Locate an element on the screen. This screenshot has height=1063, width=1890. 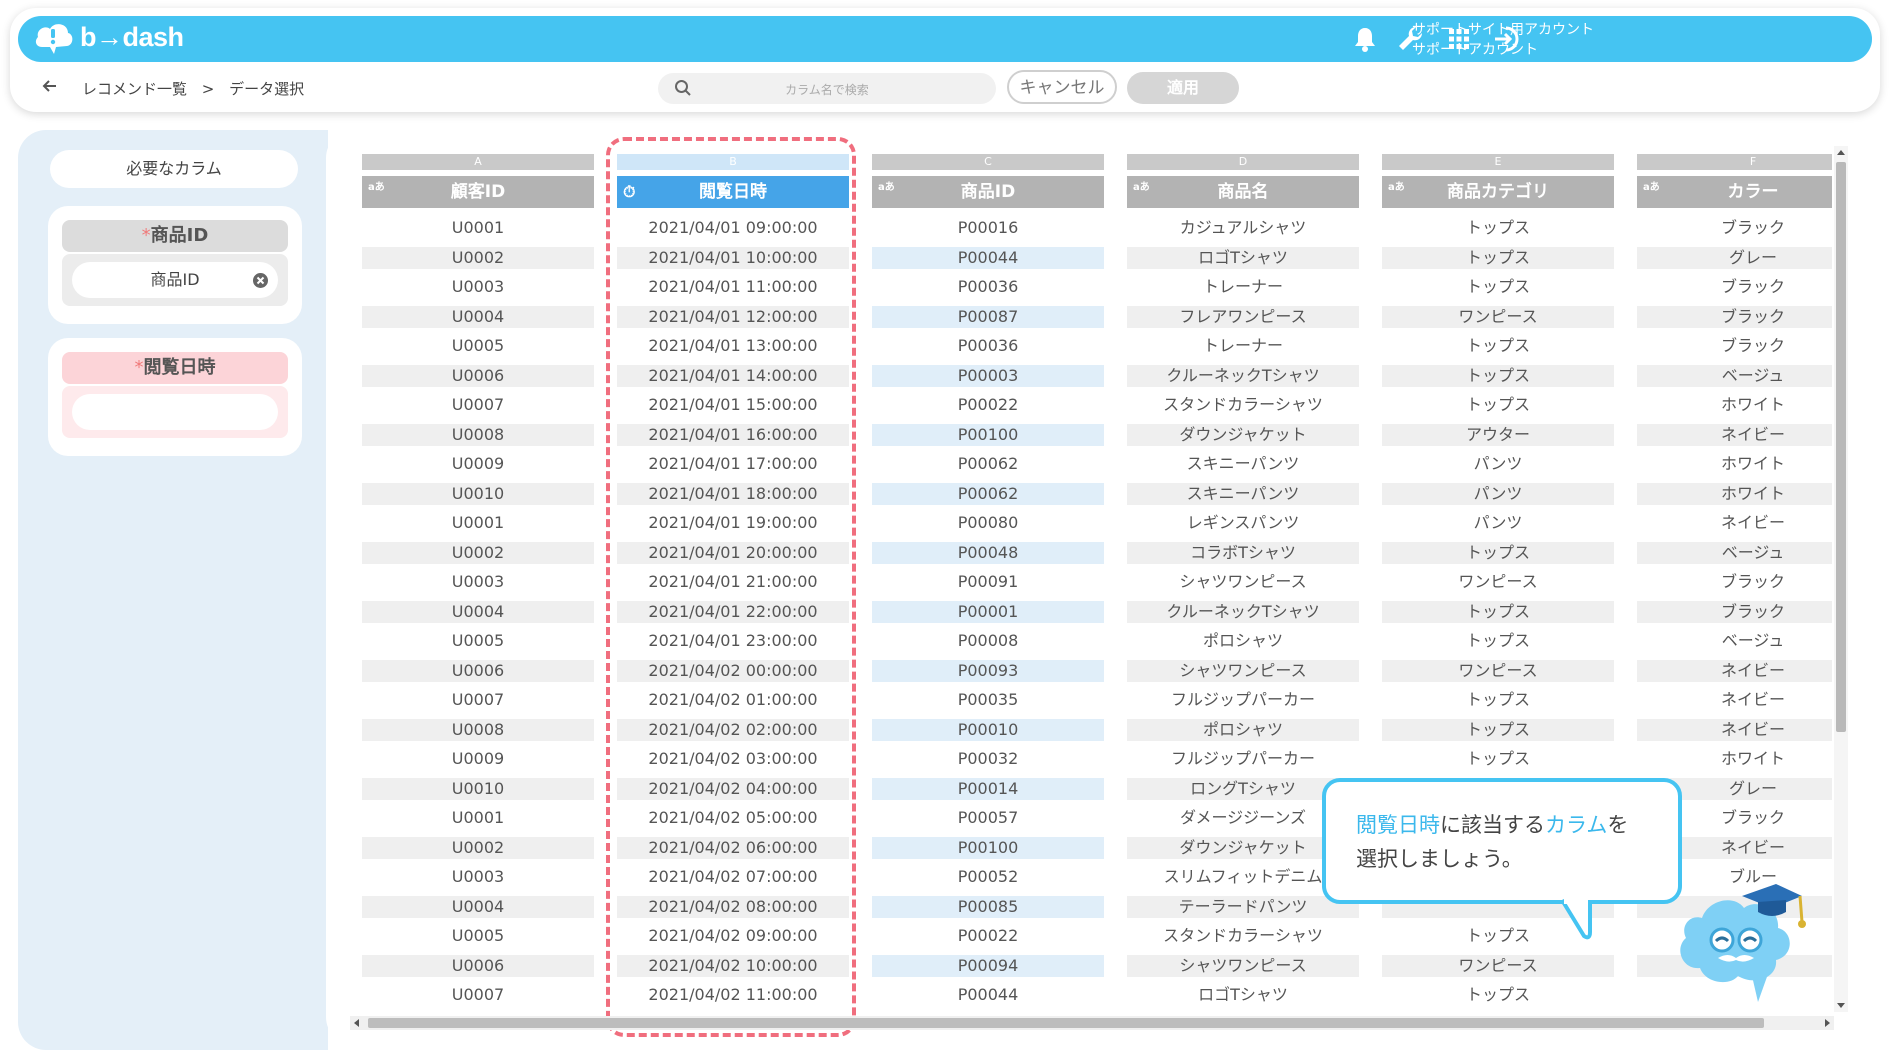
column-cell: スキニーパンツ is located at coordinates (1243, 463).